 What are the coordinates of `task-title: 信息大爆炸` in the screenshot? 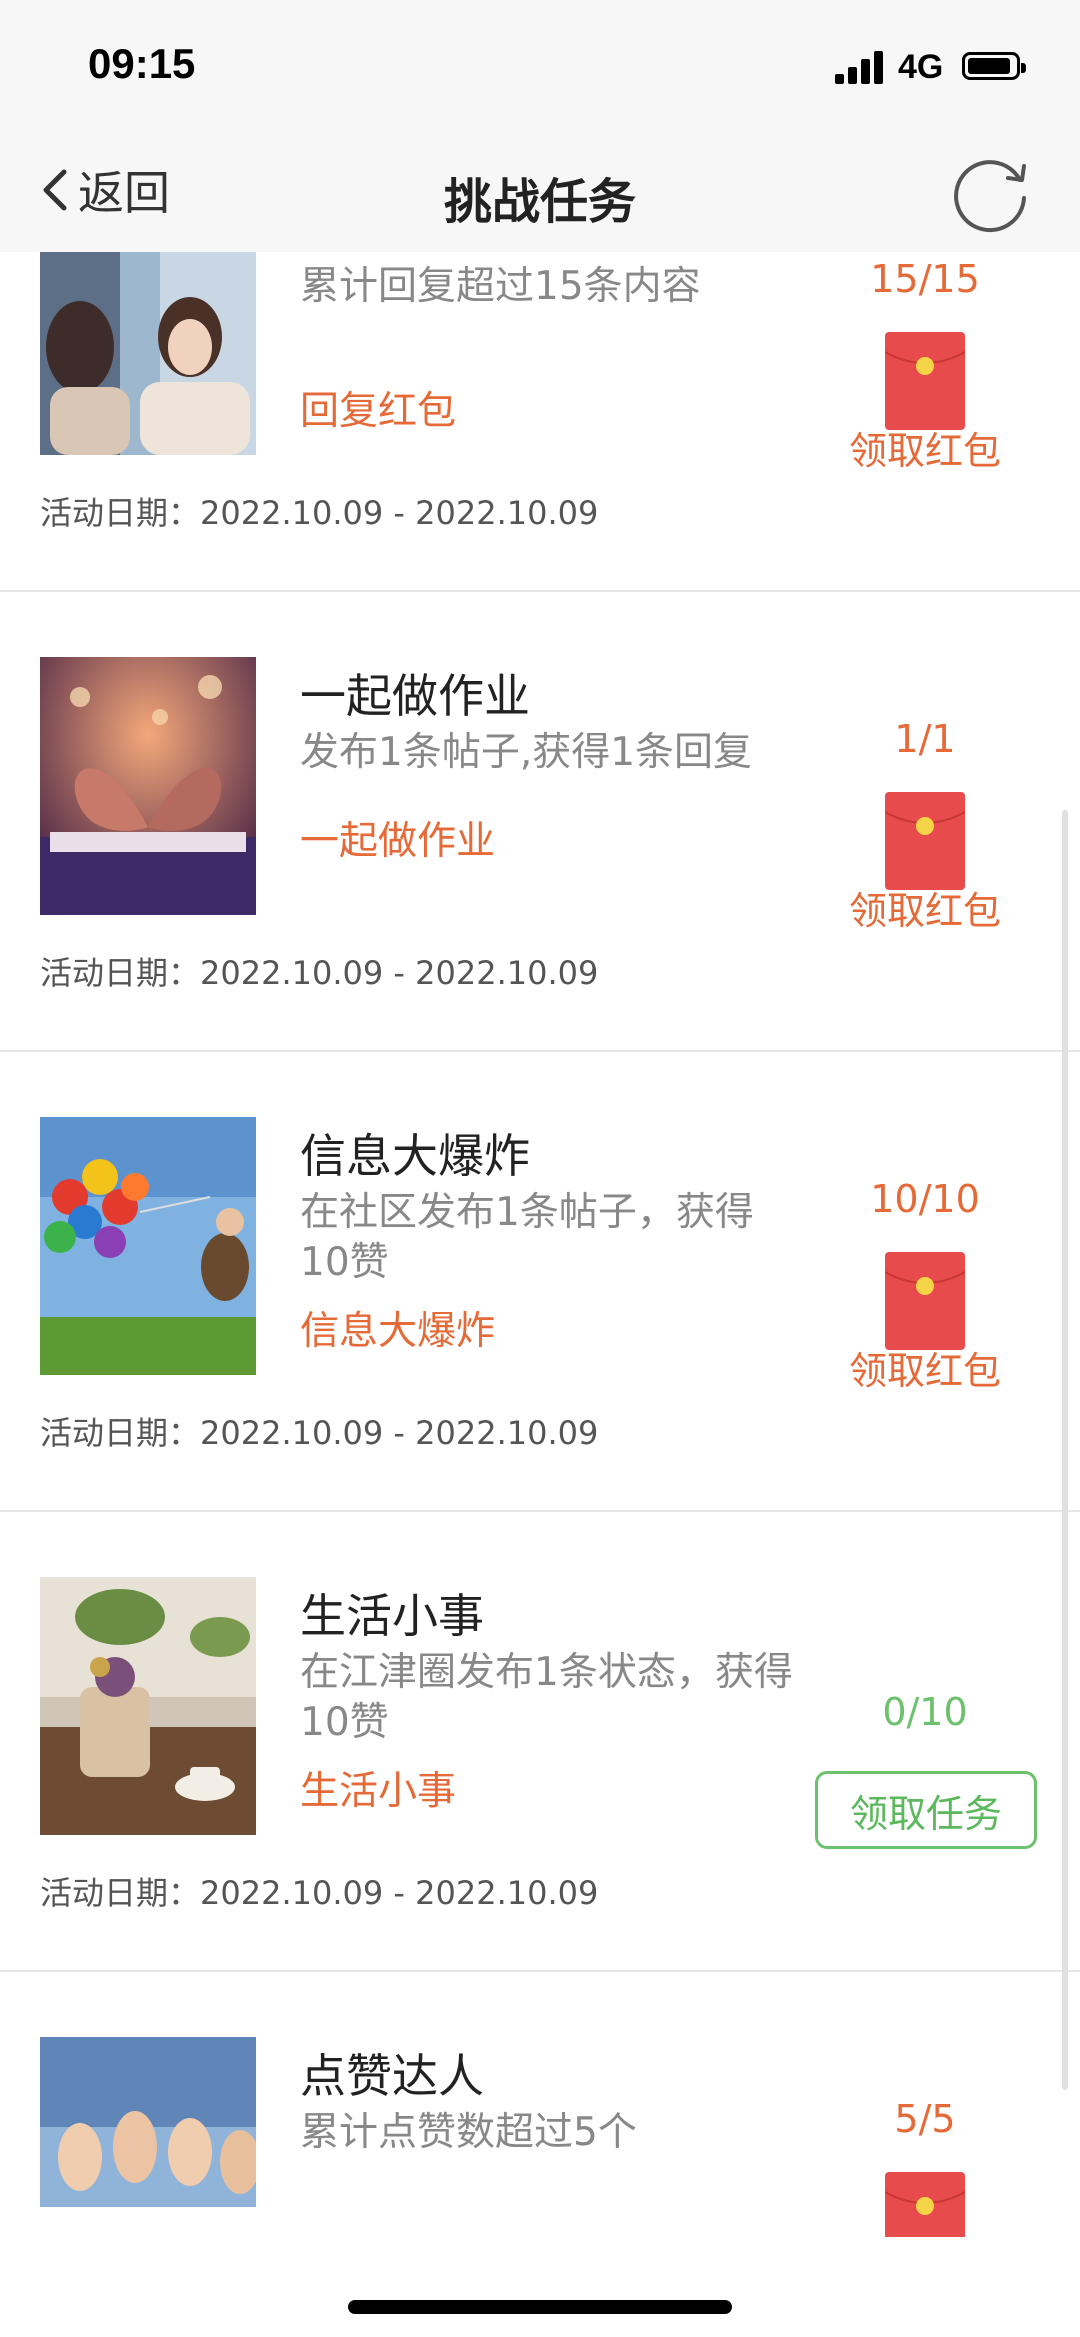 It's located at (415, 1156).